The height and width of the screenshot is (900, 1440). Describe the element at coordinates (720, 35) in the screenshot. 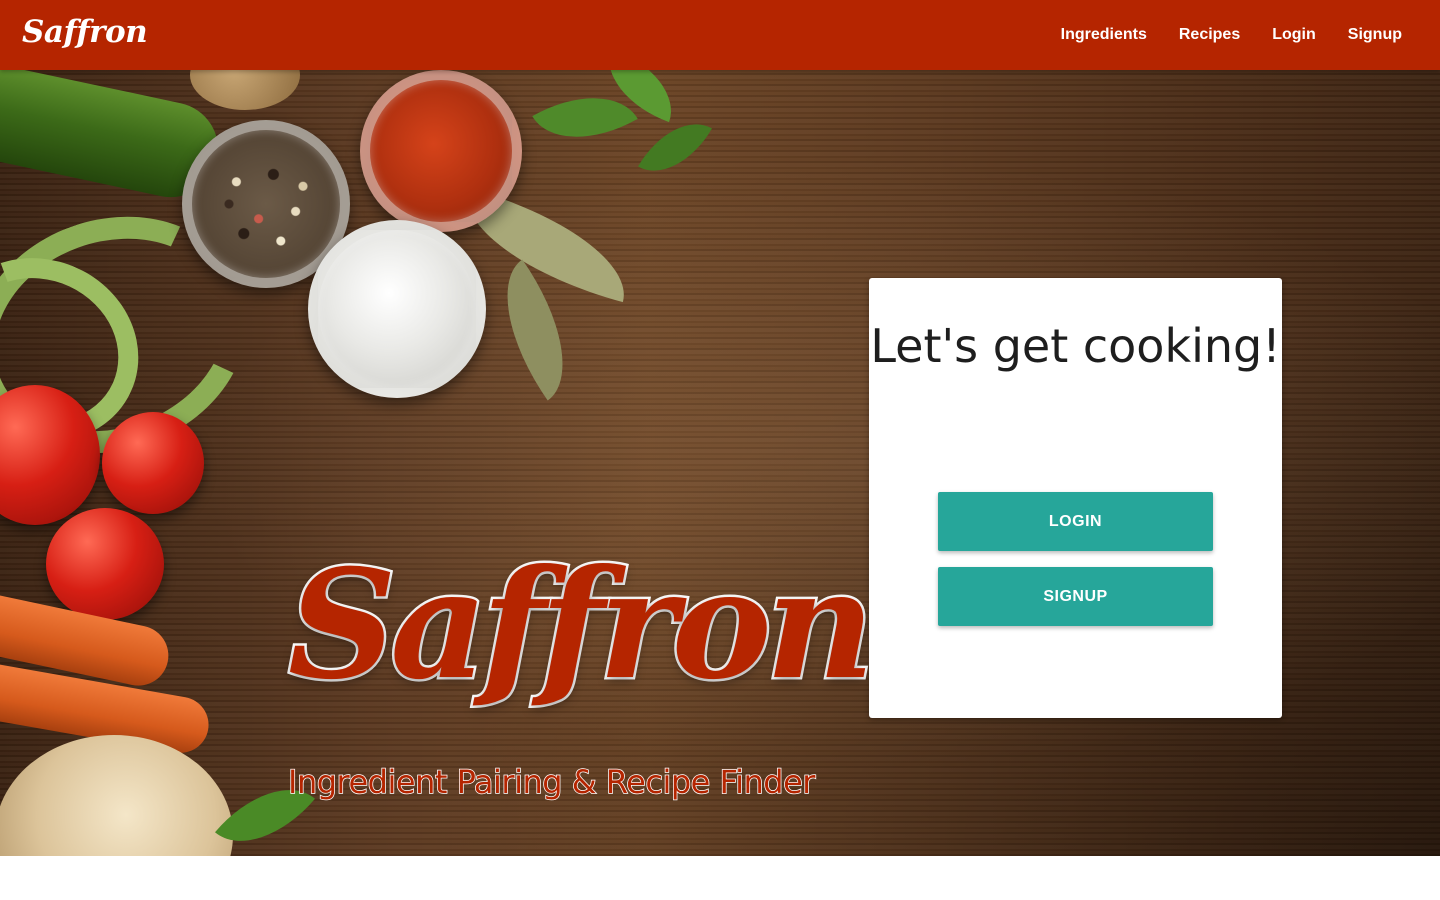

I see `navbar: Saffron Ingredients Recipes Login Signup` at that location.